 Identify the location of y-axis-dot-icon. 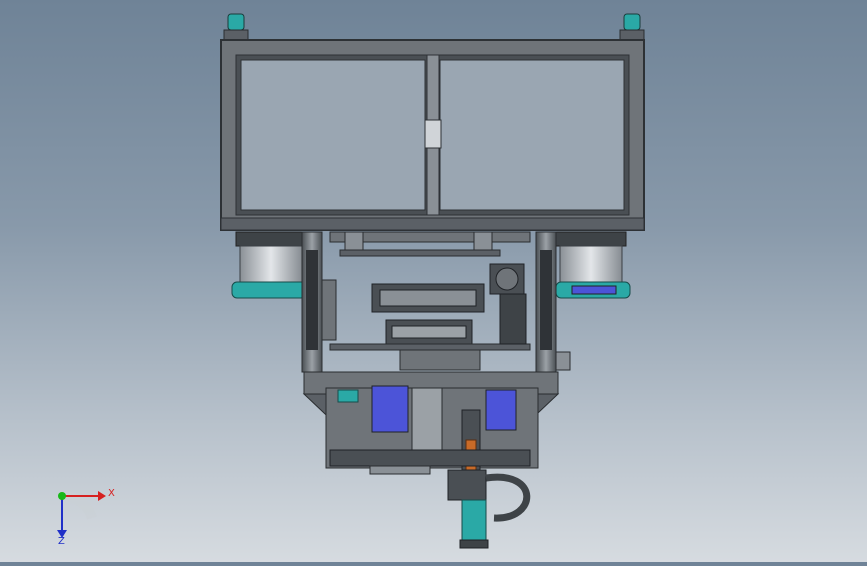
(62, 496).